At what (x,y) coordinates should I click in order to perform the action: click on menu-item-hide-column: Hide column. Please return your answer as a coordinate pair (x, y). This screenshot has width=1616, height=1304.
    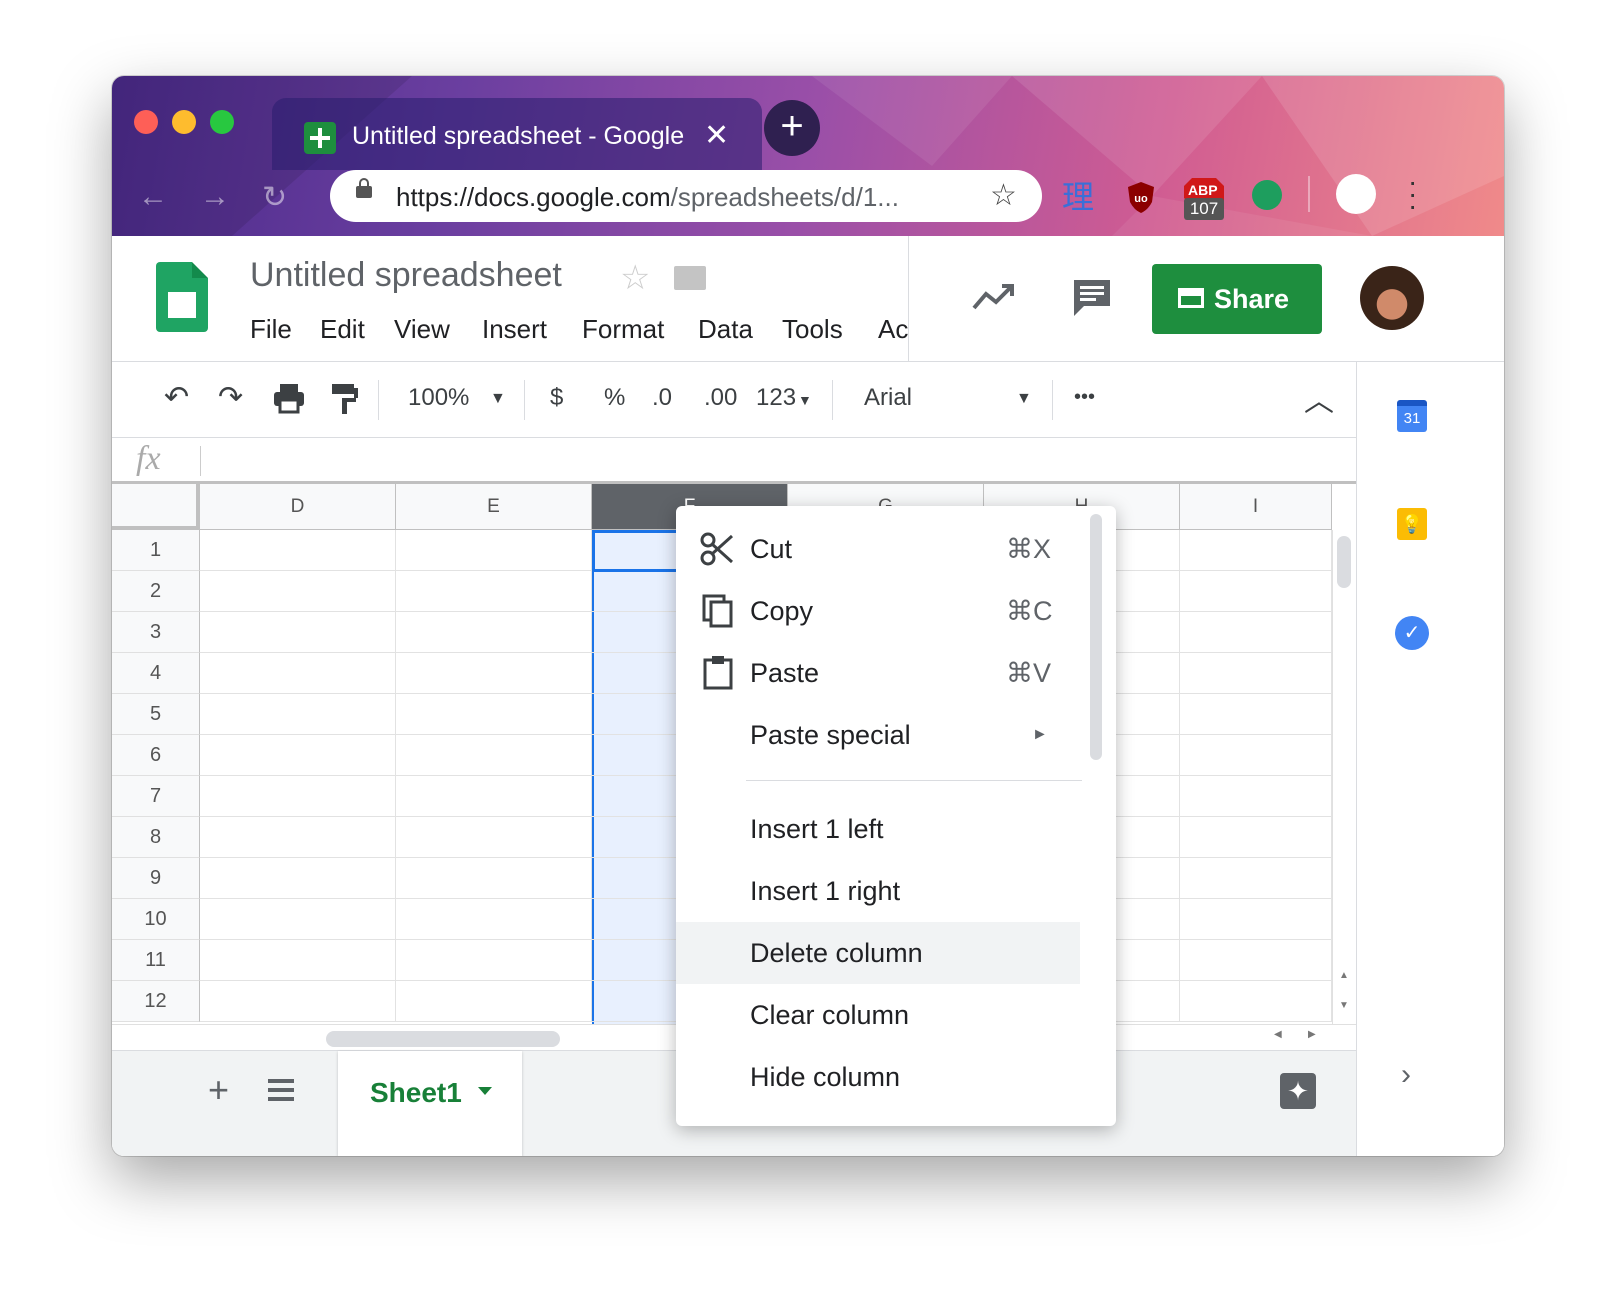
    Looking at the image, I should click on (878, 1077).